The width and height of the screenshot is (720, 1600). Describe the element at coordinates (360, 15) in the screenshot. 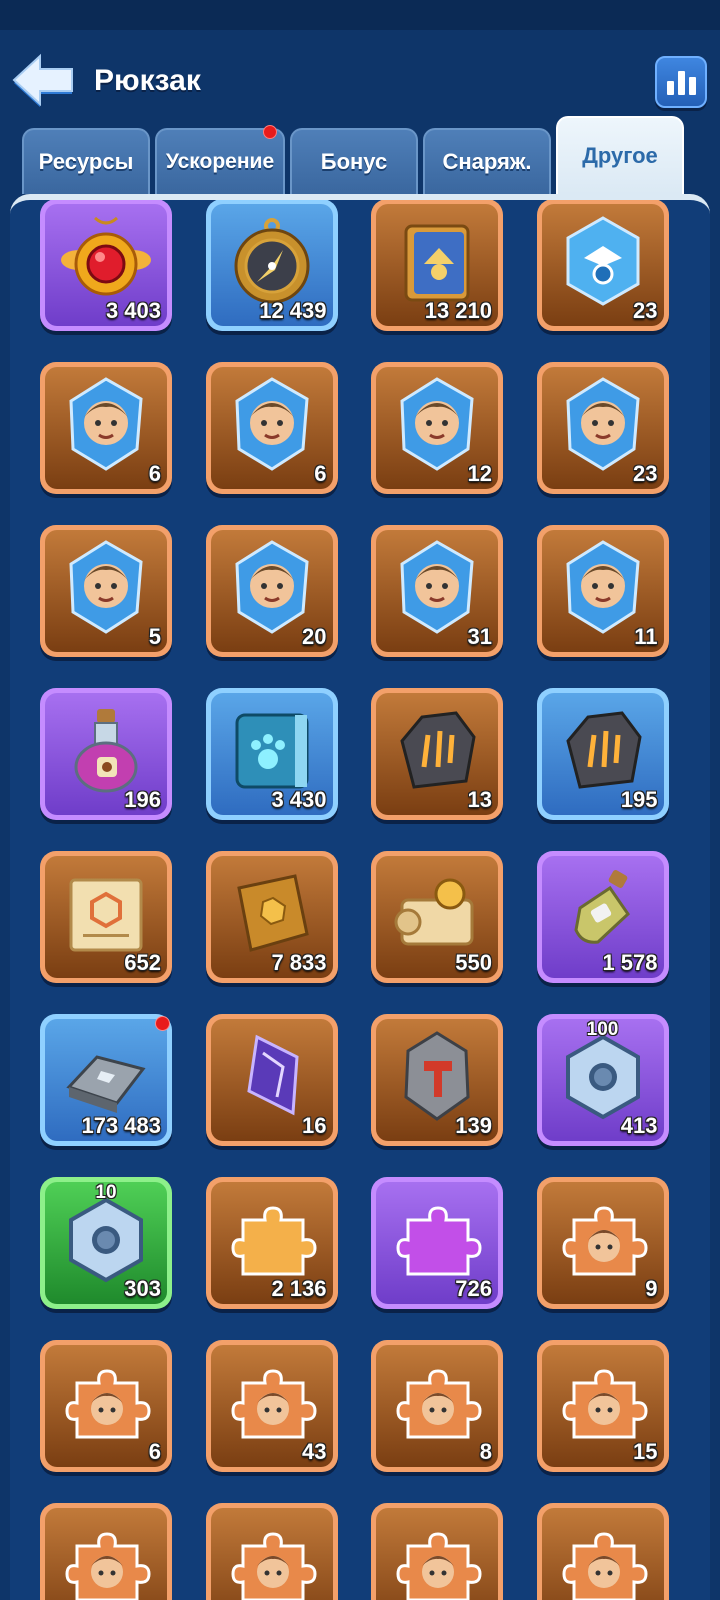

I see `status-bar` at that location.